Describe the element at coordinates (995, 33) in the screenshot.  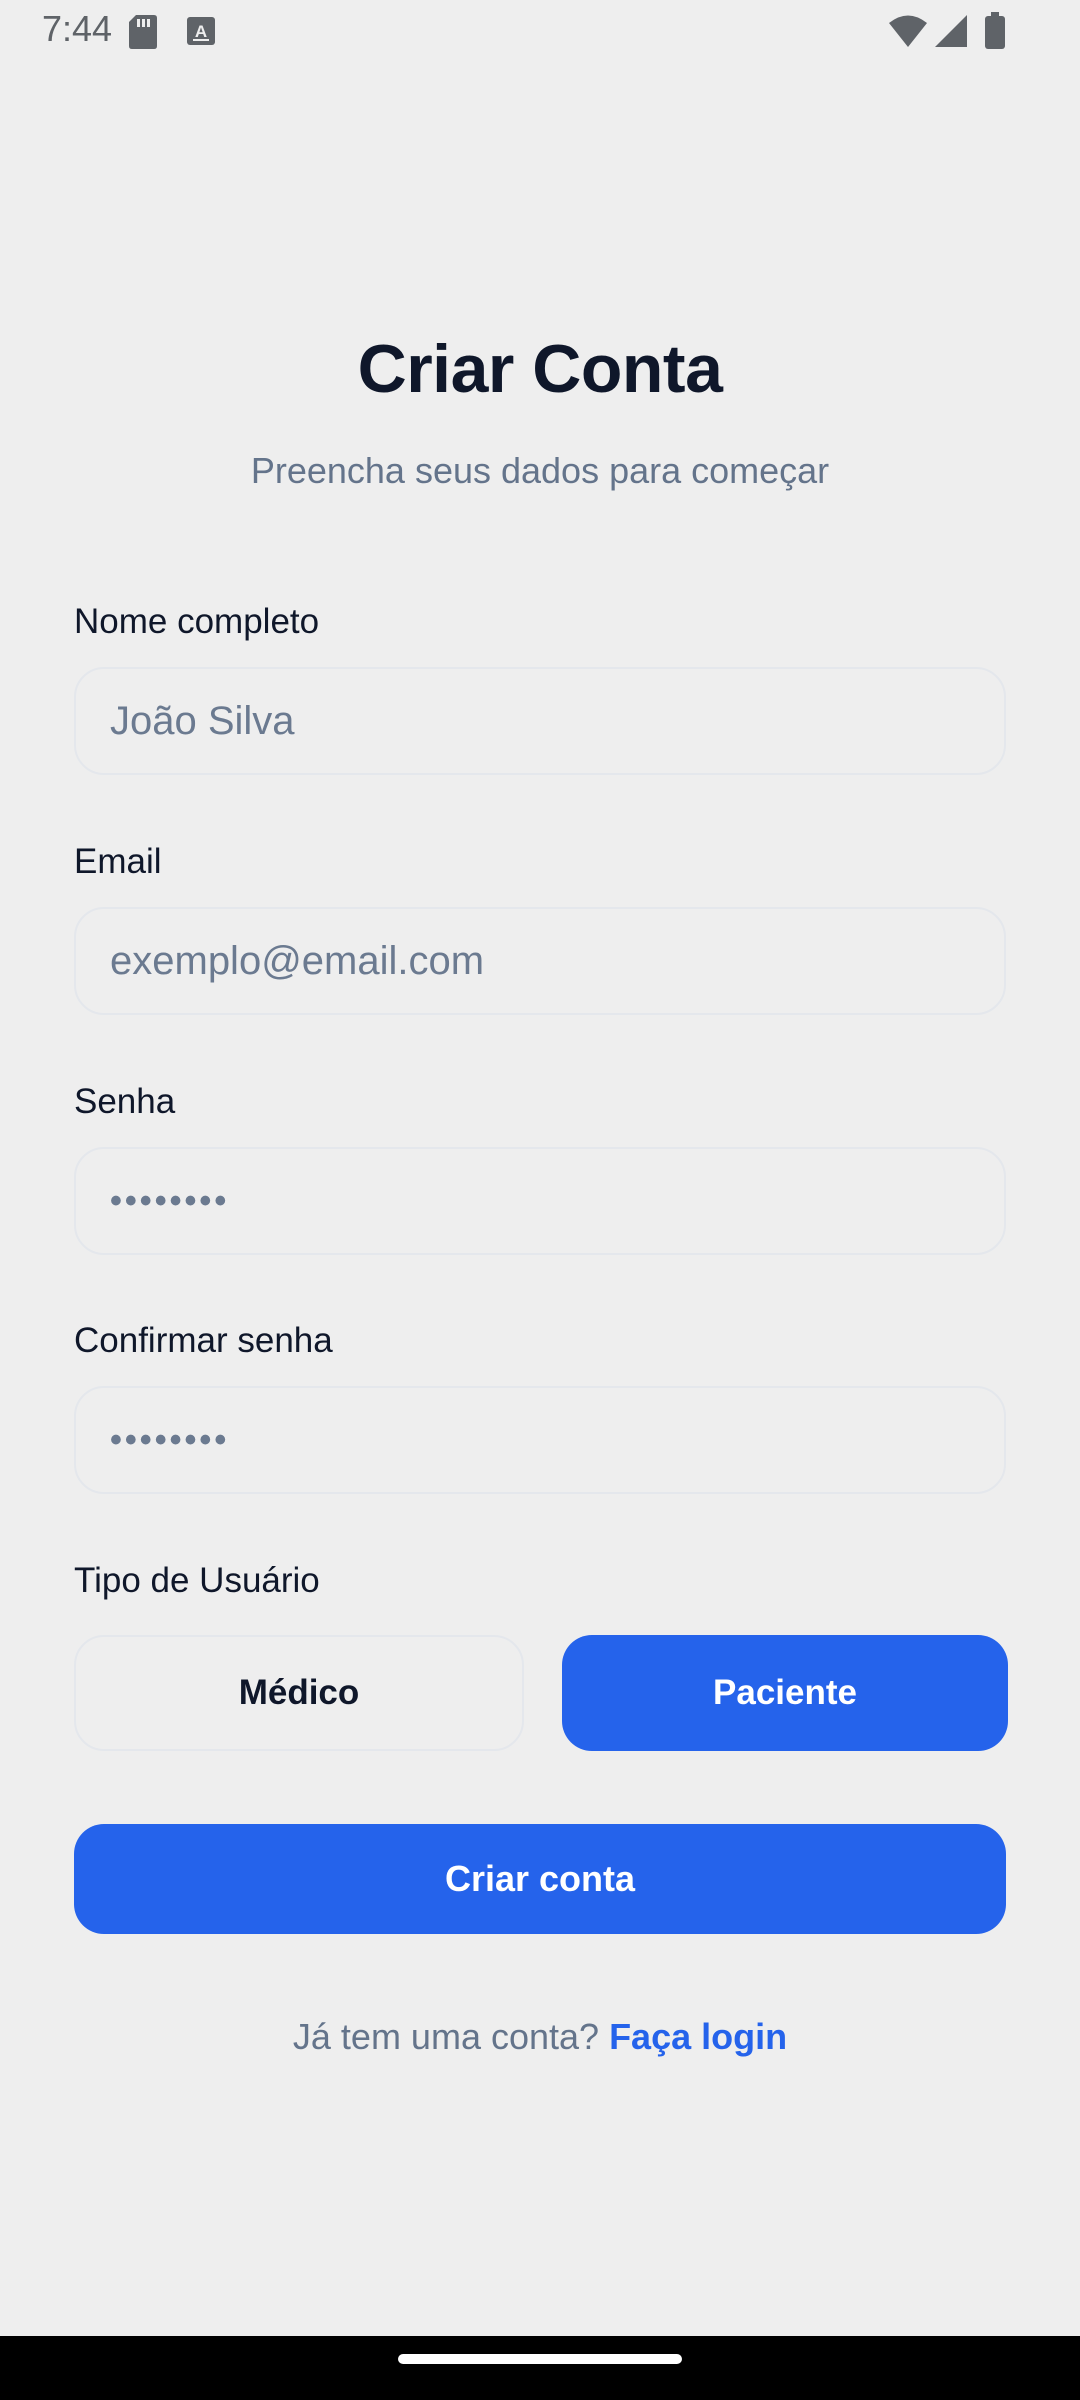
I see `battery-icon` at that location.